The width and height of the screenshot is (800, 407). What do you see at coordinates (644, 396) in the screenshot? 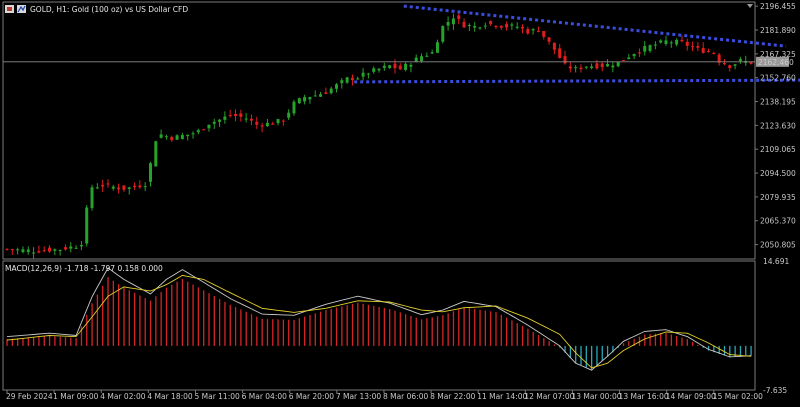
I see `time-tick-label: 13 Mar 16:00` at bounding box center [644, 396].